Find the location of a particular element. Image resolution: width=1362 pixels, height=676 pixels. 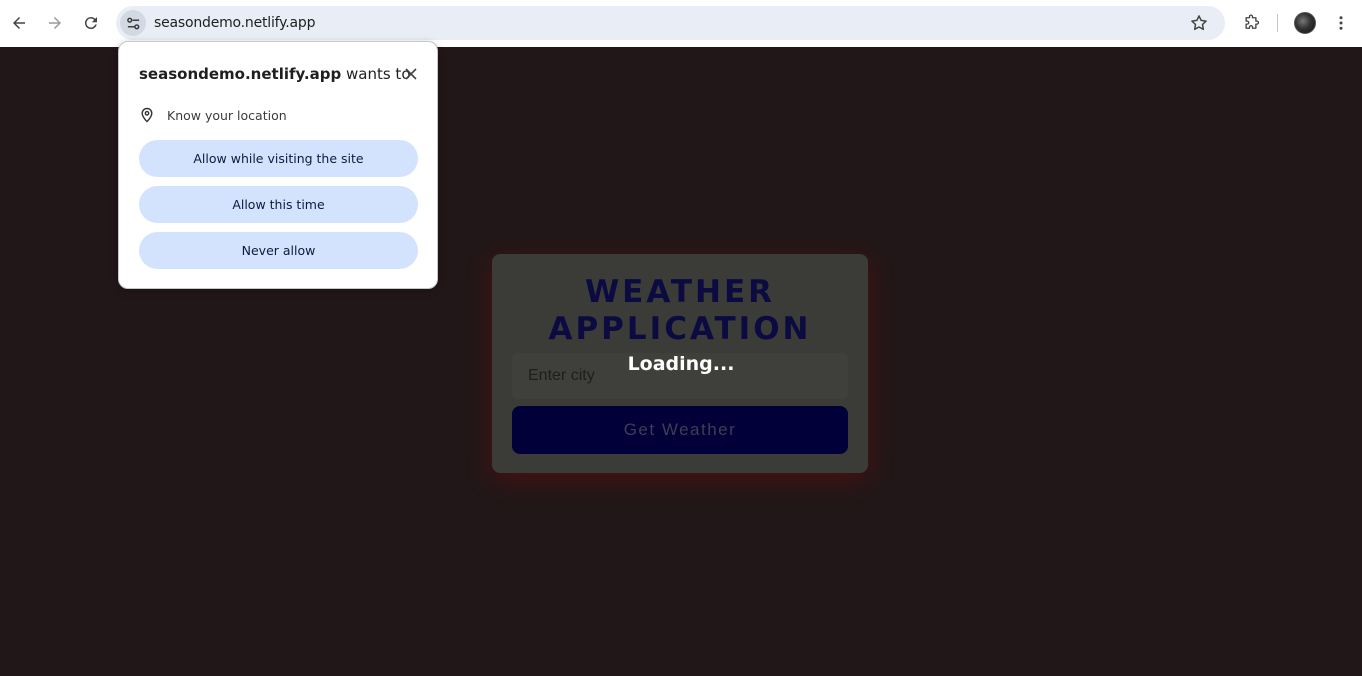

browser-toolbar: seasondemo.netlify.app is located at coordinates (681, 23).